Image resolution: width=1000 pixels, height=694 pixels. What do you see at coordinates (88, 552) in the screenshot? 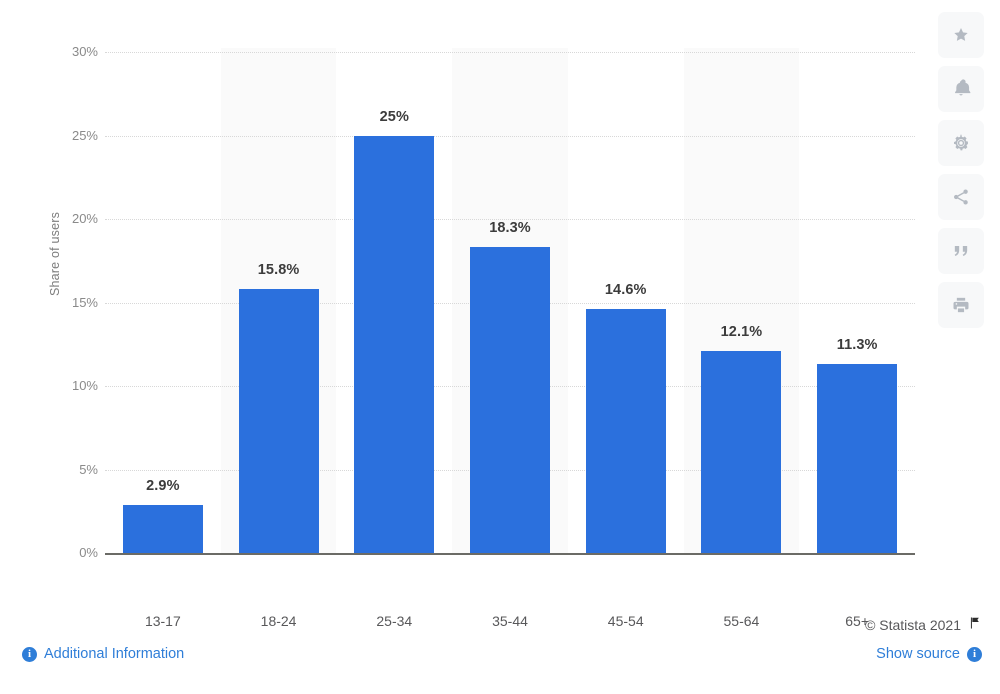
I see `y-axis-tick-label: 0%` at bounding box center [88, 552].